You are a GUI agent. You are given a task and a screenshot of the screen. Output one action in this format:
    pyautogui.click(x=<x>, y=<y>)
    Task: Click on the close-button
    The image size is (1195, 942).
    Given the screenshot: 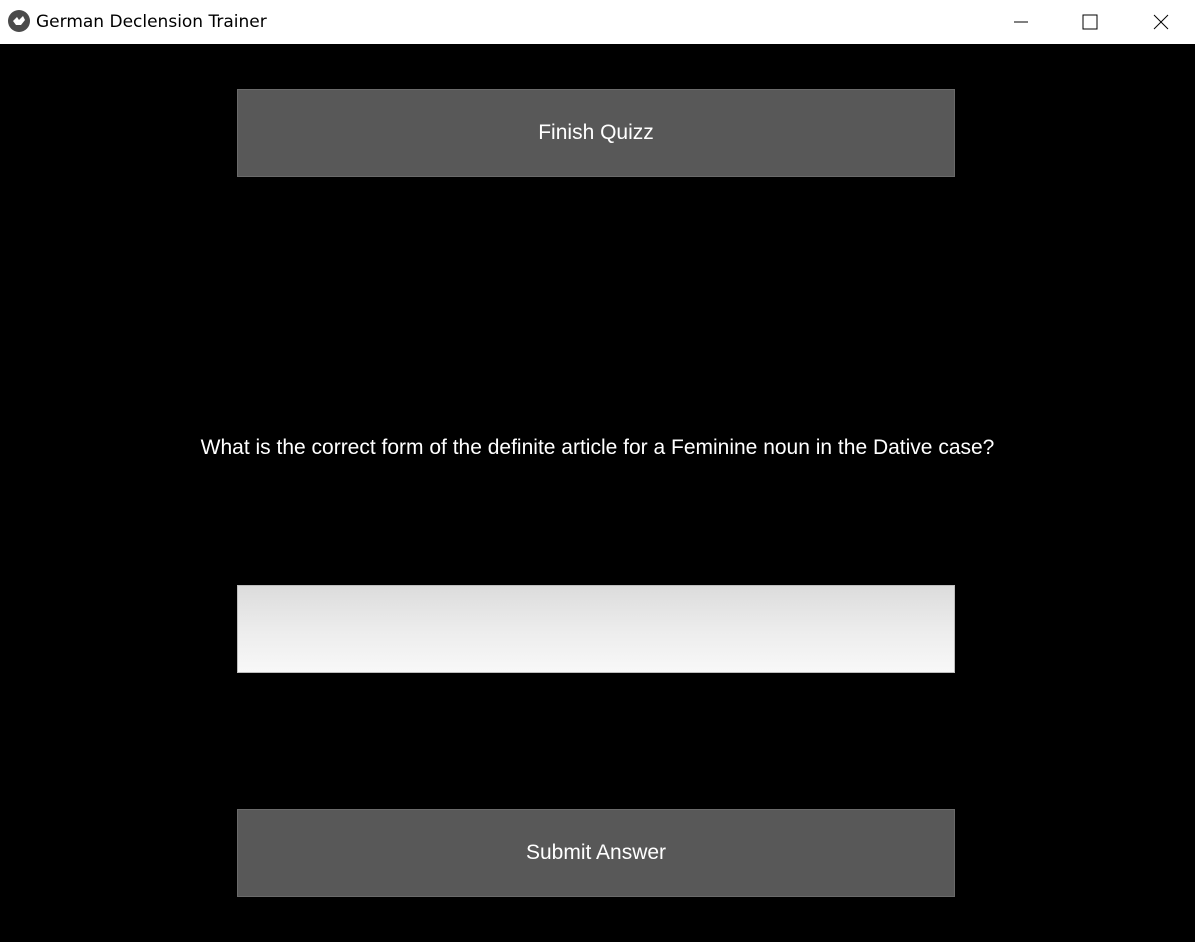 What is the action you would take?
    pyautogui.click(x=1161, y=22)
    